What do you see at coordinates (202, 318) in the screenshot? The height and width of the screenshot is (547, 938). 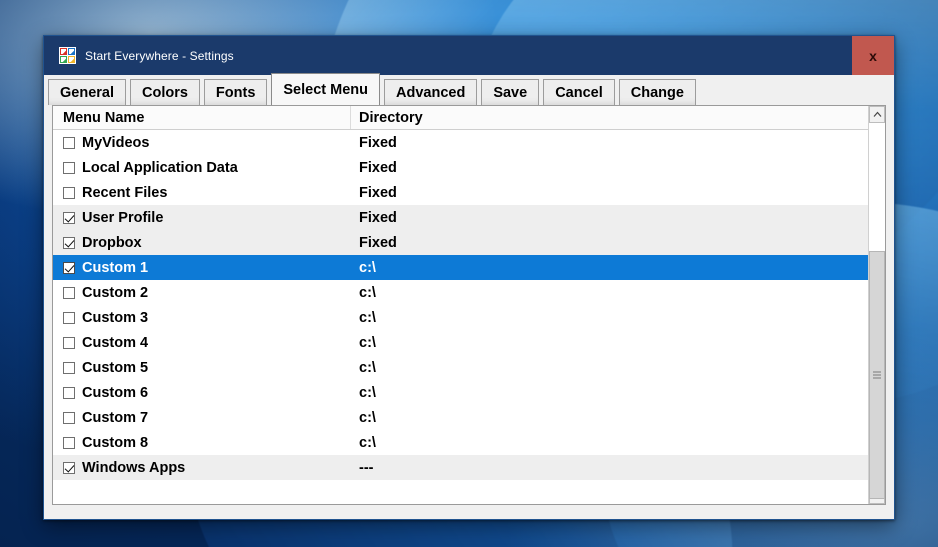 I see `cell-menu-name: Custom 3` at bounding box center [202, 318].